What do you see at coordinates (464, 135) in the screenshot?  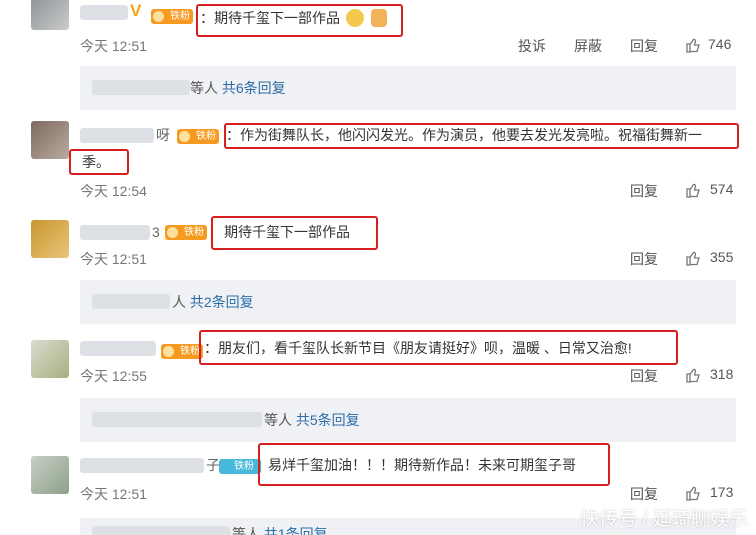 I see `comment-text-line1: ：作为街舞队长，他闪闪发光。作为演员，他要去发光发亮啦。祝福街舞新一` at bounding box center [464, 135].